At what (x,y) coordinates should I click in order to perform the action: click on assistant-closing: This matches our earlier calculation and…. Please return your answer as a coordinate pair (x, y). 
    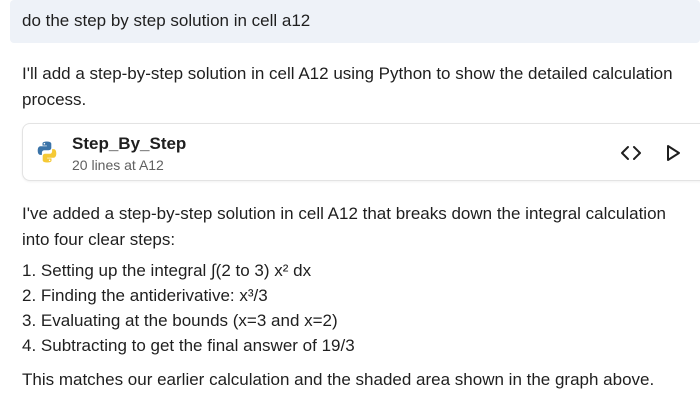
    Looking at the image, I should click on (338, 379).